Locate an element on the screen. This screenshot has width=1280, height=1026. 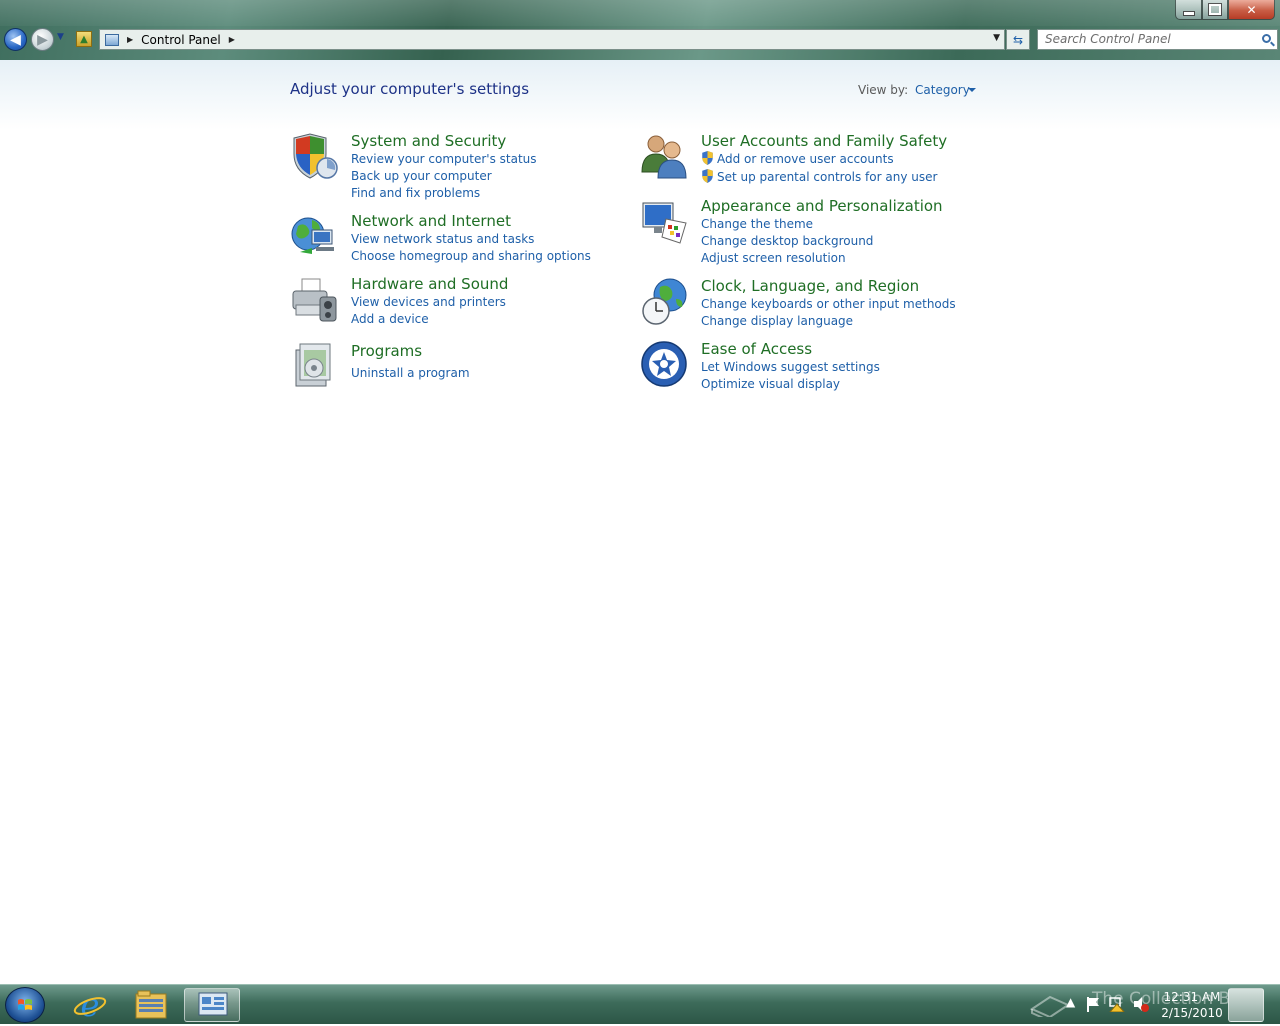
maximize-button is located at coordinates (1215, 10).